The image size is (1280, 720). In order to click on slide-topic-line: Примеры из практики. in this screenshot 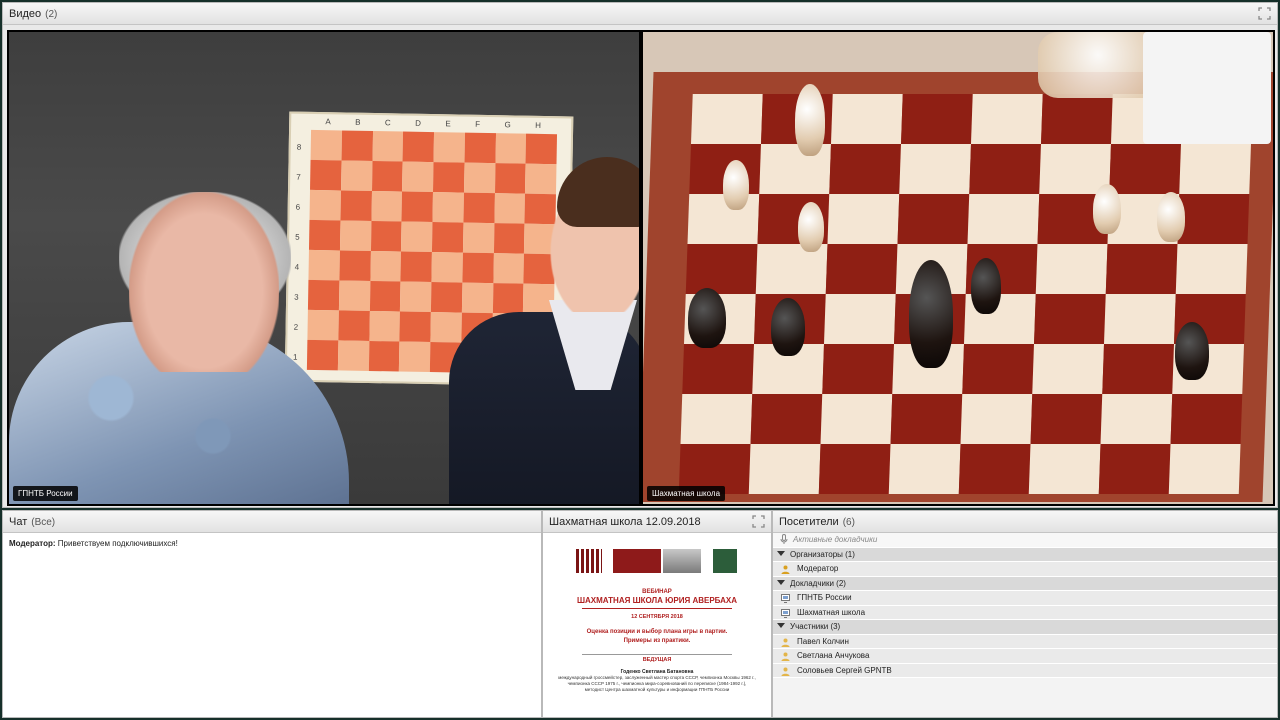, I will do `click(657, 641)`.